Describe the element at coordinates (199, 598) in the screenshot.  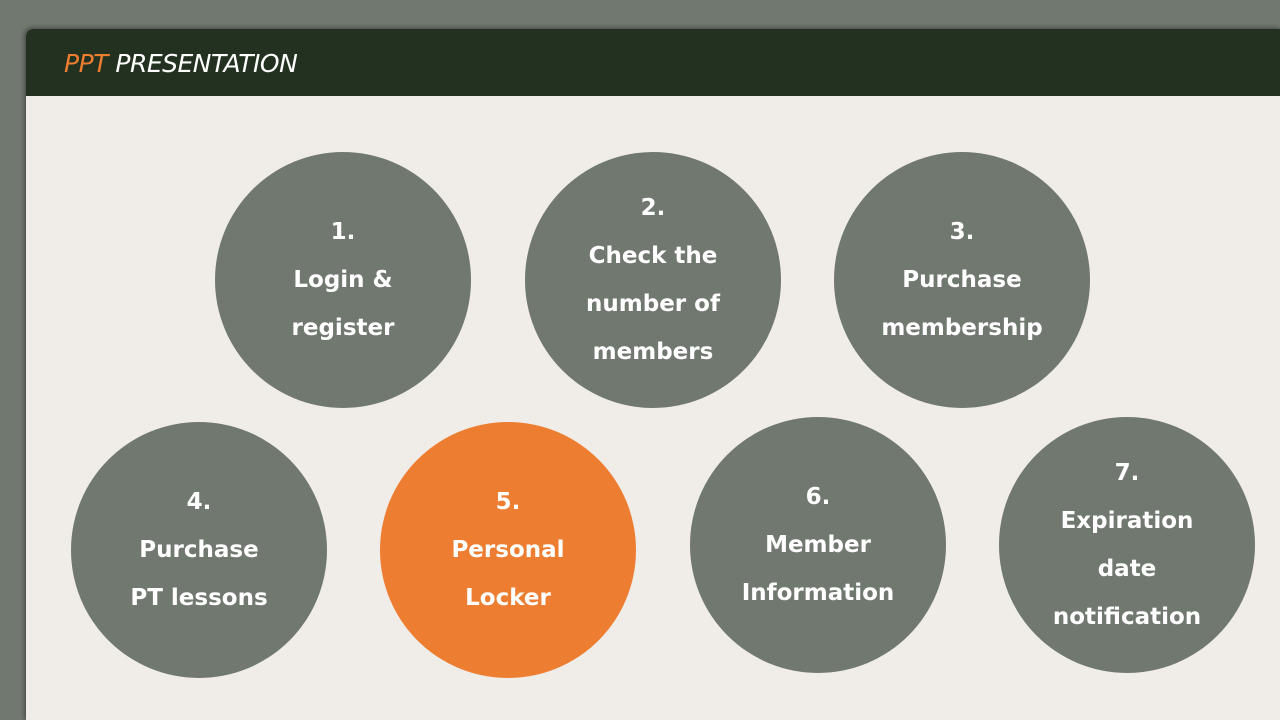
I see `feature-label-line: PT lessons` at that location.